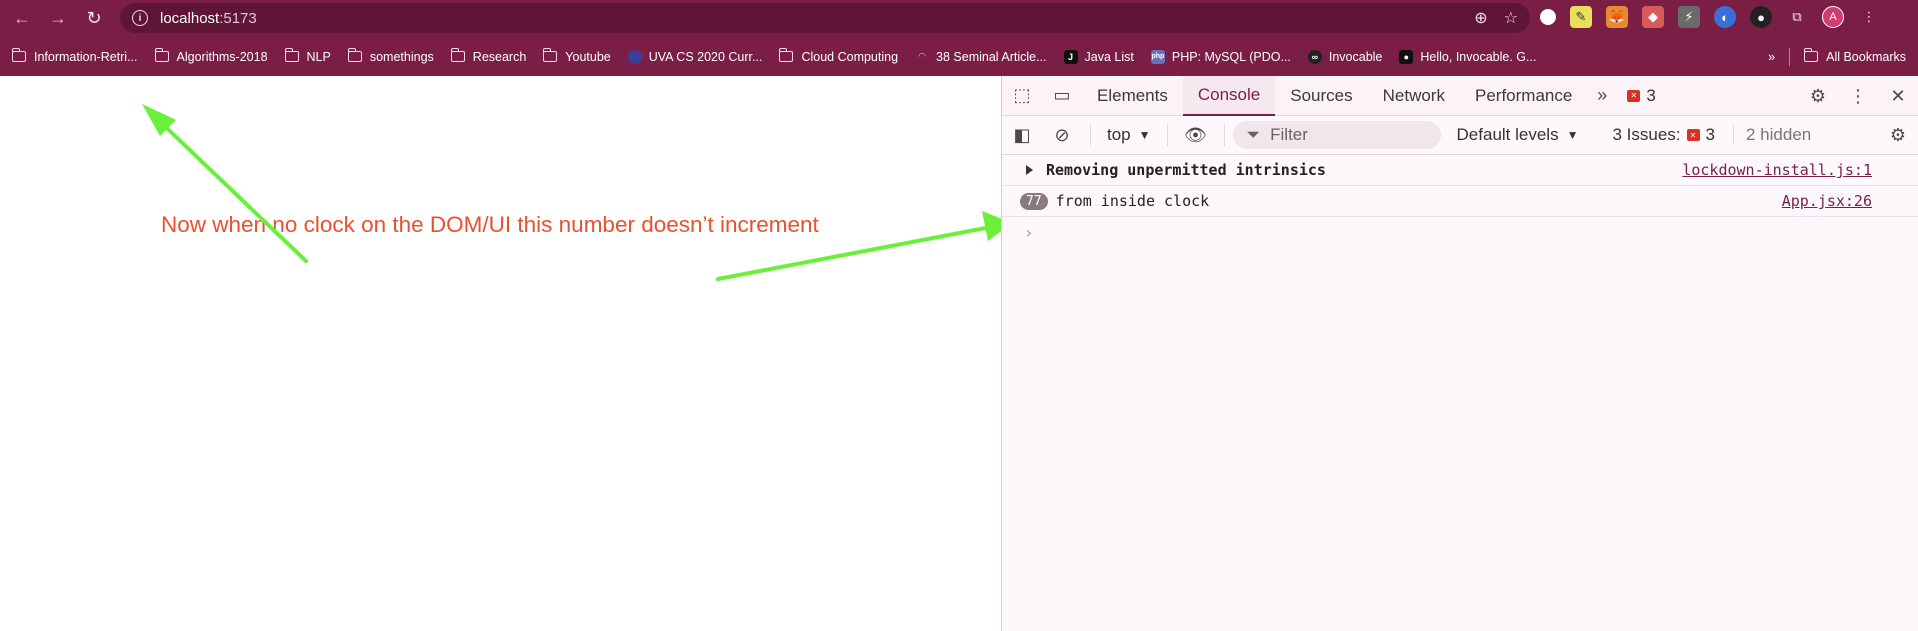 The width and height of the screenshot is (1918, 631). I want to click on filter-funnel-icon: ⏷, so click(1253, 134).